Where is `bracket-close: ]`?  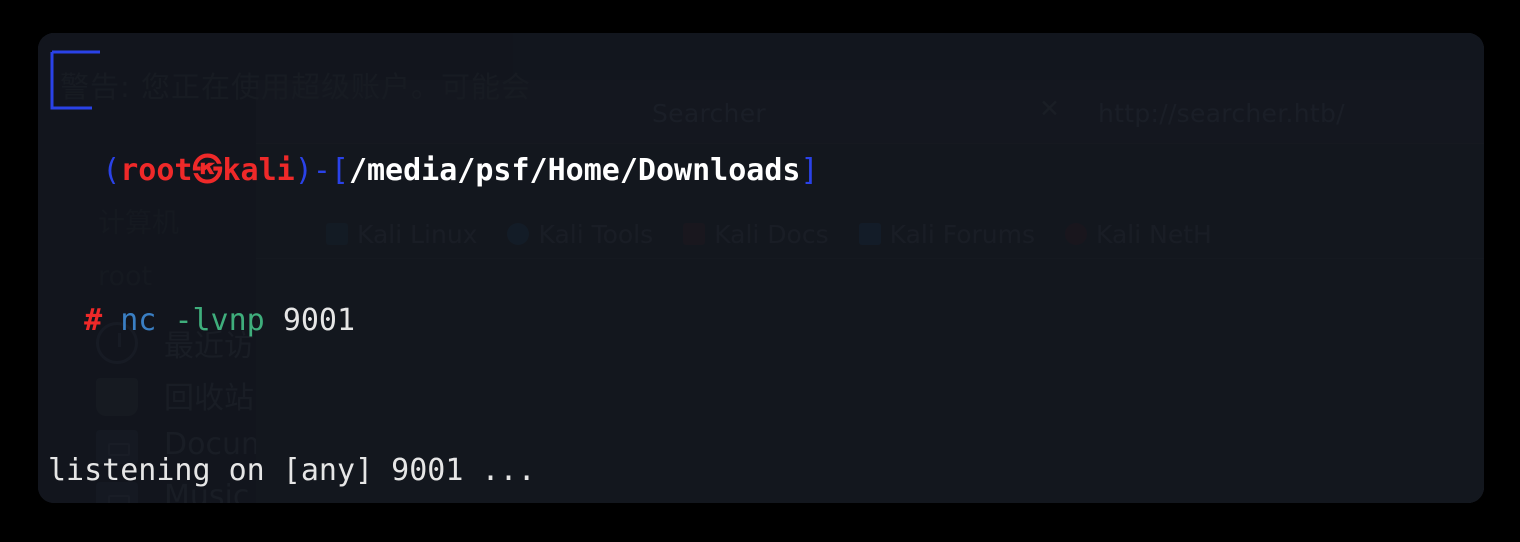 bracket-close: ] is located at coordinates (809, 170).